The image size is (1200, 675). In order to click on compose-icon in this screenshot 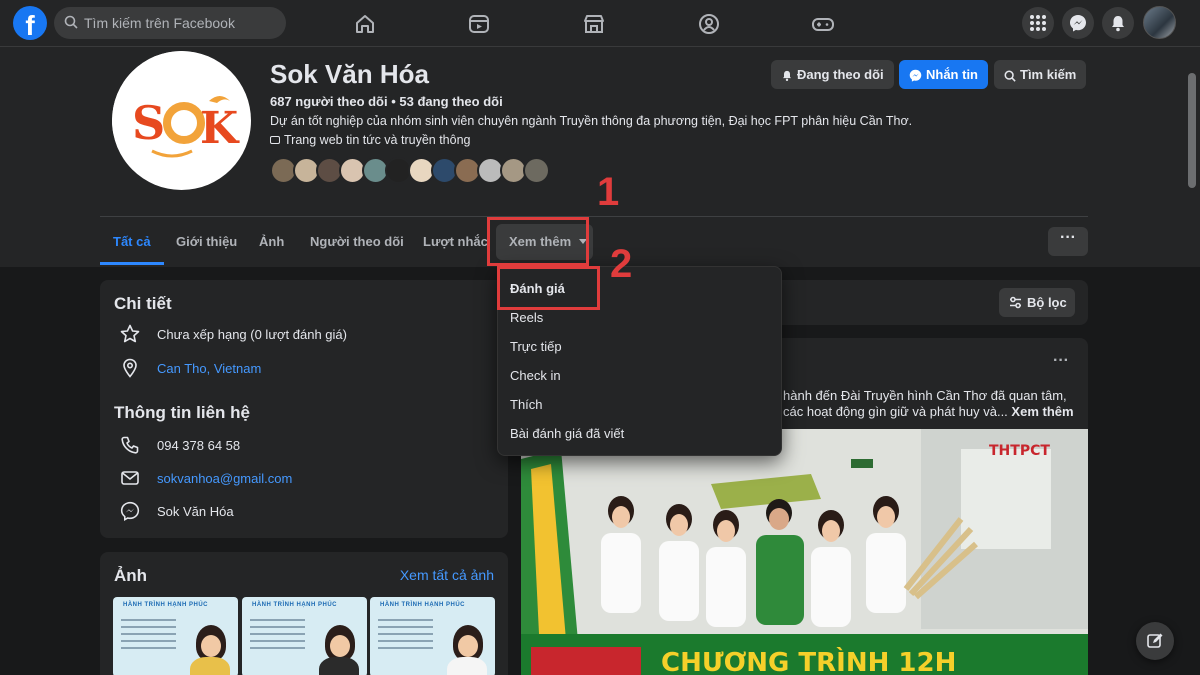, I will do `click(1155, 640)`.